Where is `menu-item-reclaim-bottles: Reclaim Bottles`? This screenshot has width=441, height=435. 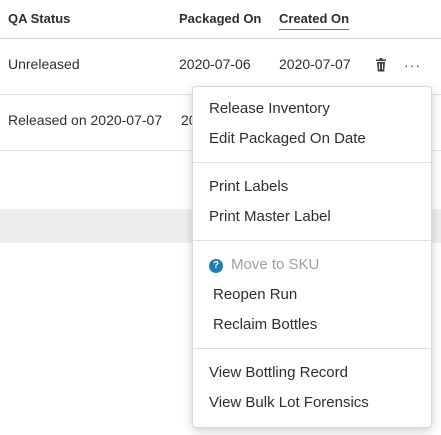 menu-item-reclaim-bottles: Reclaim Bottles is located at coordinates (265, 324).